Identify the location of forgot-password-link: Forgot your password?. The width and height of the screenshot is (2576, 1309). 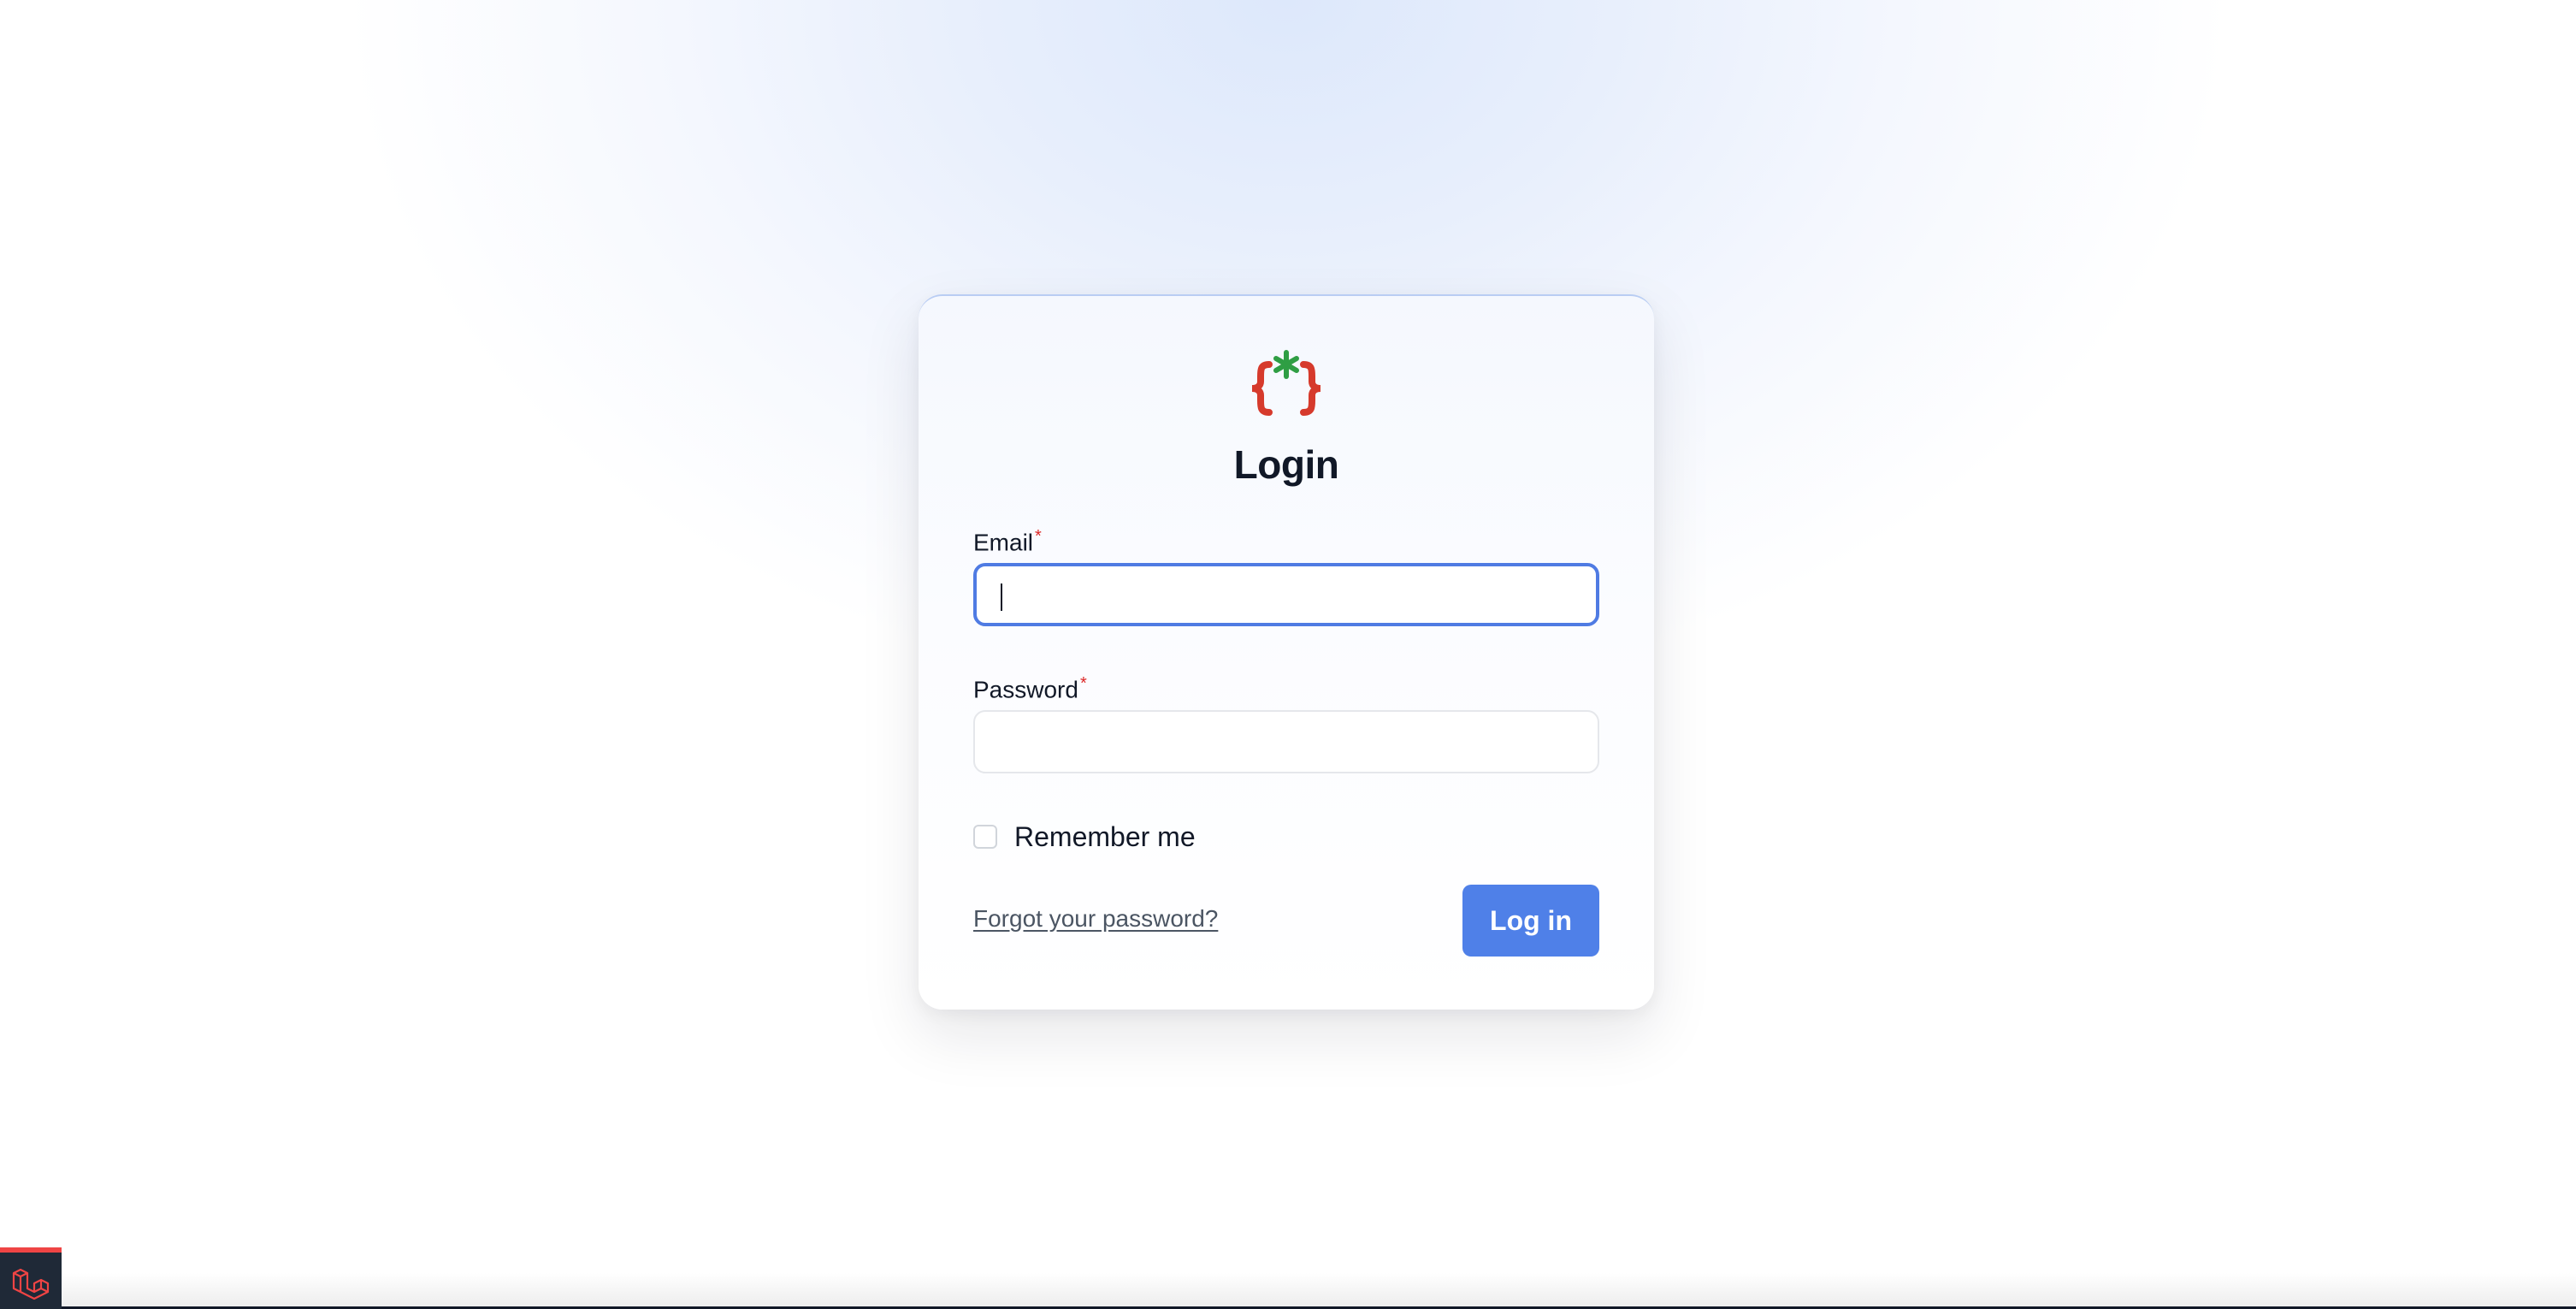
(1095, 919).